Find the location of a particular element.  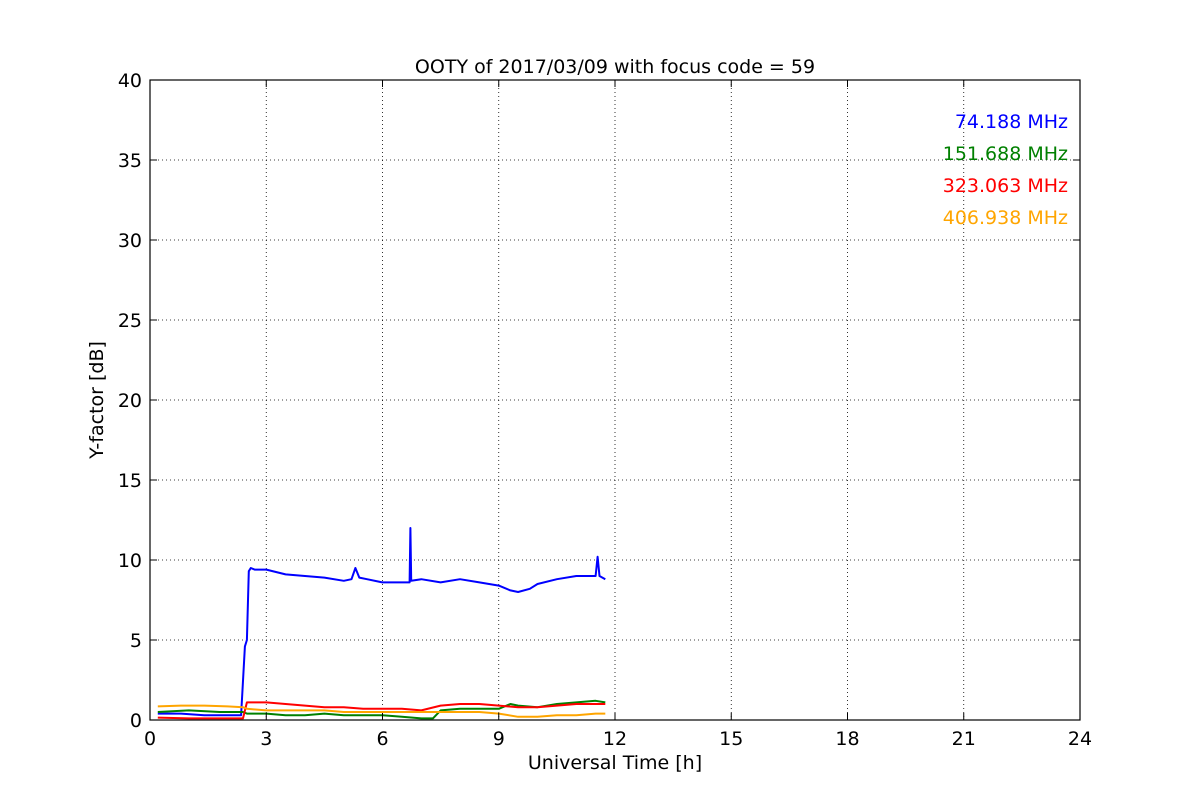

x-tick-label: 12 is located at coordinates (615, 739).